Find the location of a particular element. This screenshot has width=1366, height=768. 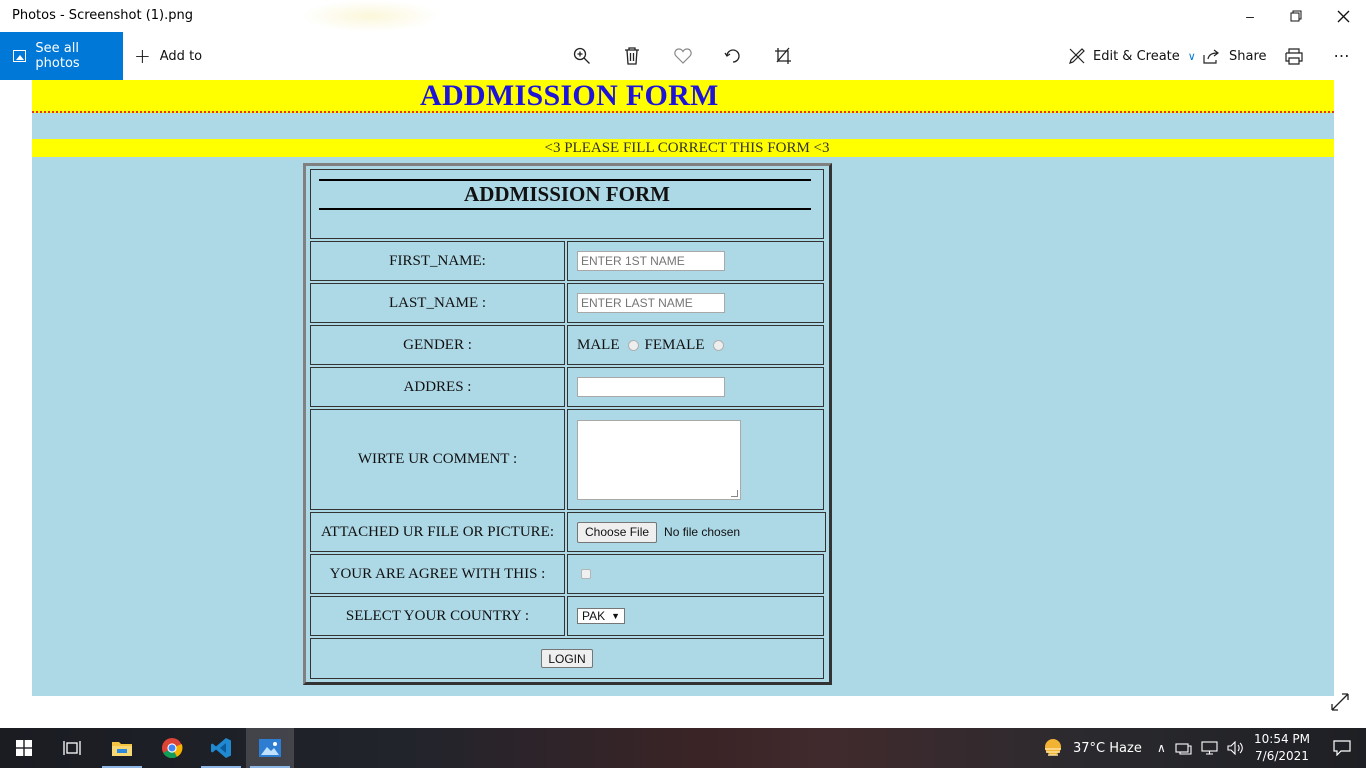

file-explorer-icon is located at coordinates (122, 749).